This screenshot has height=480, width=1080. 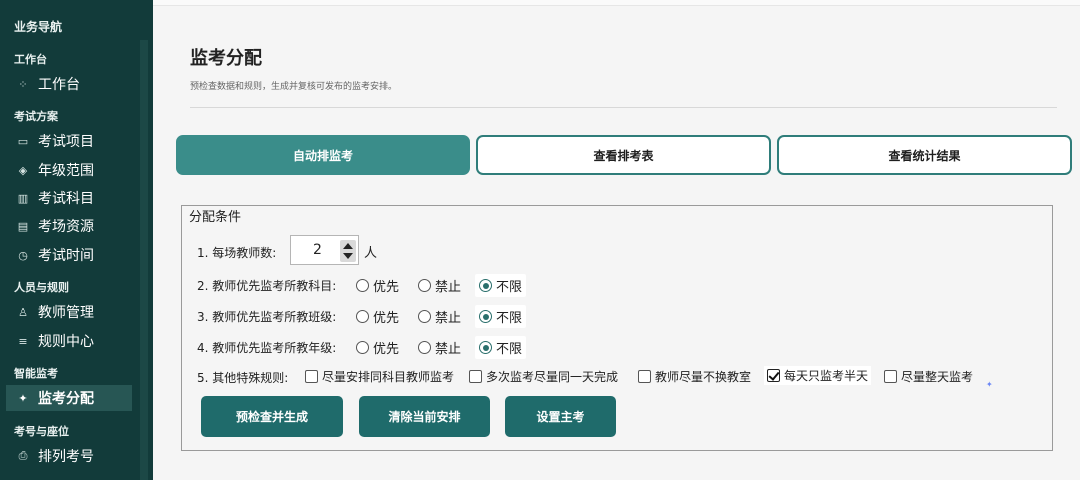 I want to click on subject-preference-radio-forbid: 禁止, so click(x=439, y=285).